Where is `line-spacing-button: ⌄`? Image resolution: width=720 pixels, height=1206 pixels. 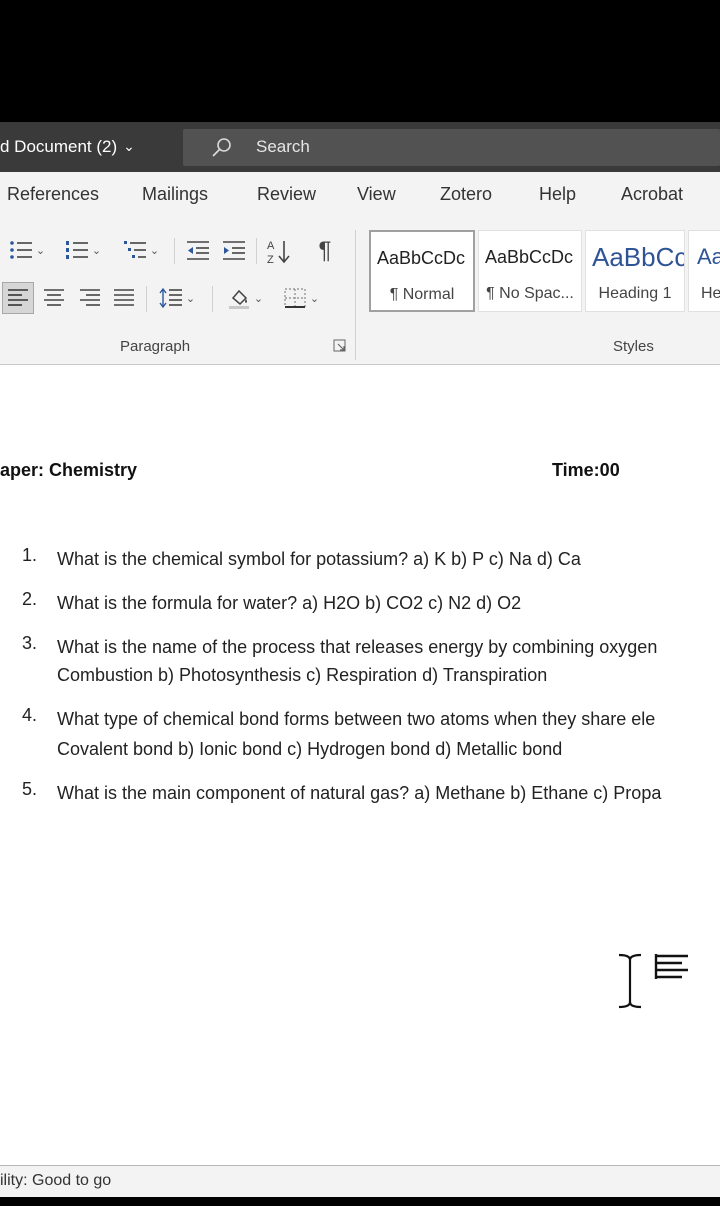 line-spacing-button: ⌄ is located at coordinates (177, 298).